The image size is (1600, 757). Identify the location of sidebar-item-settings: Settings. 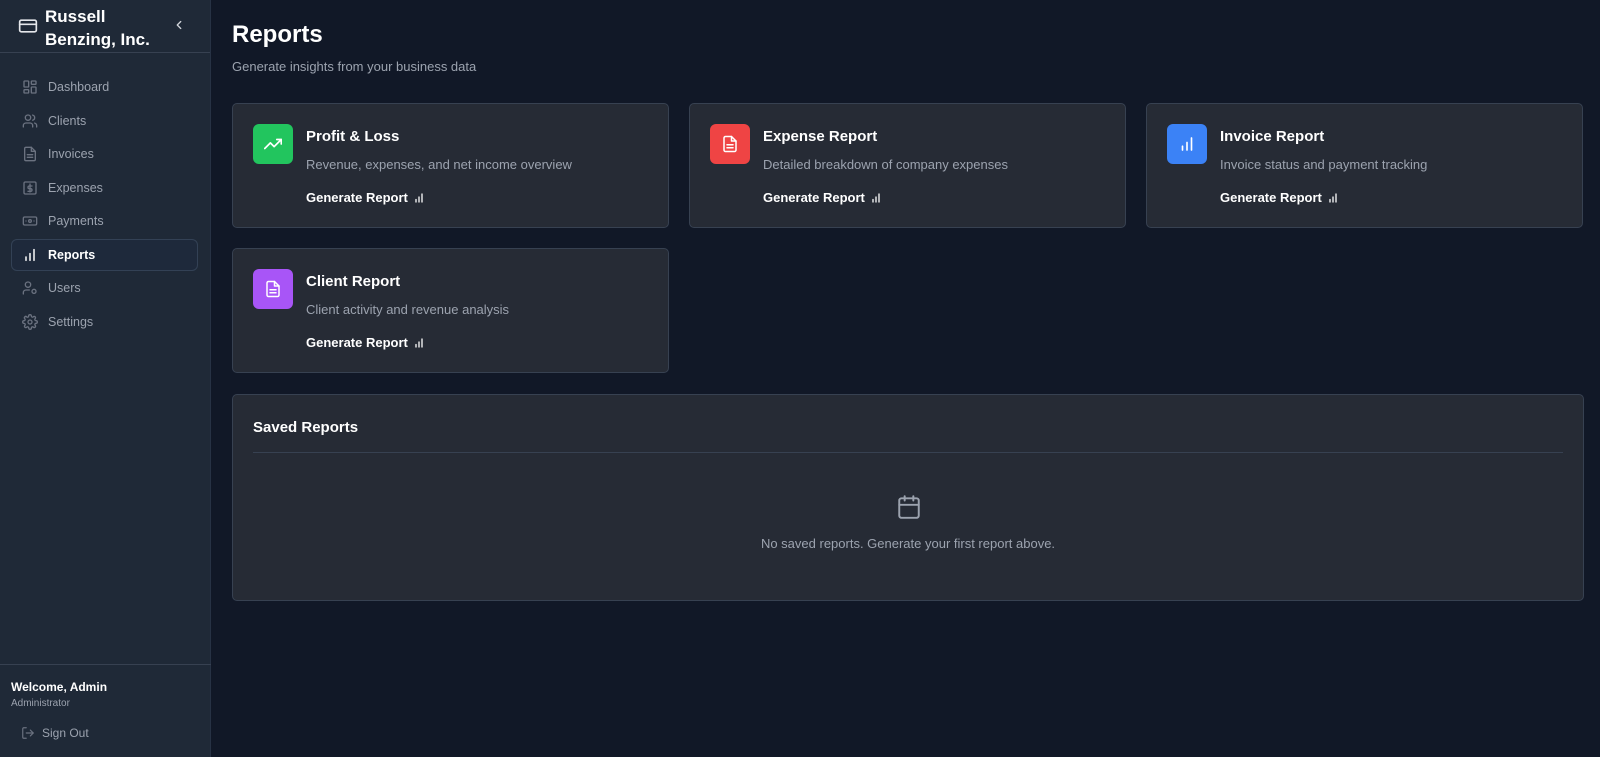
(104, 322).